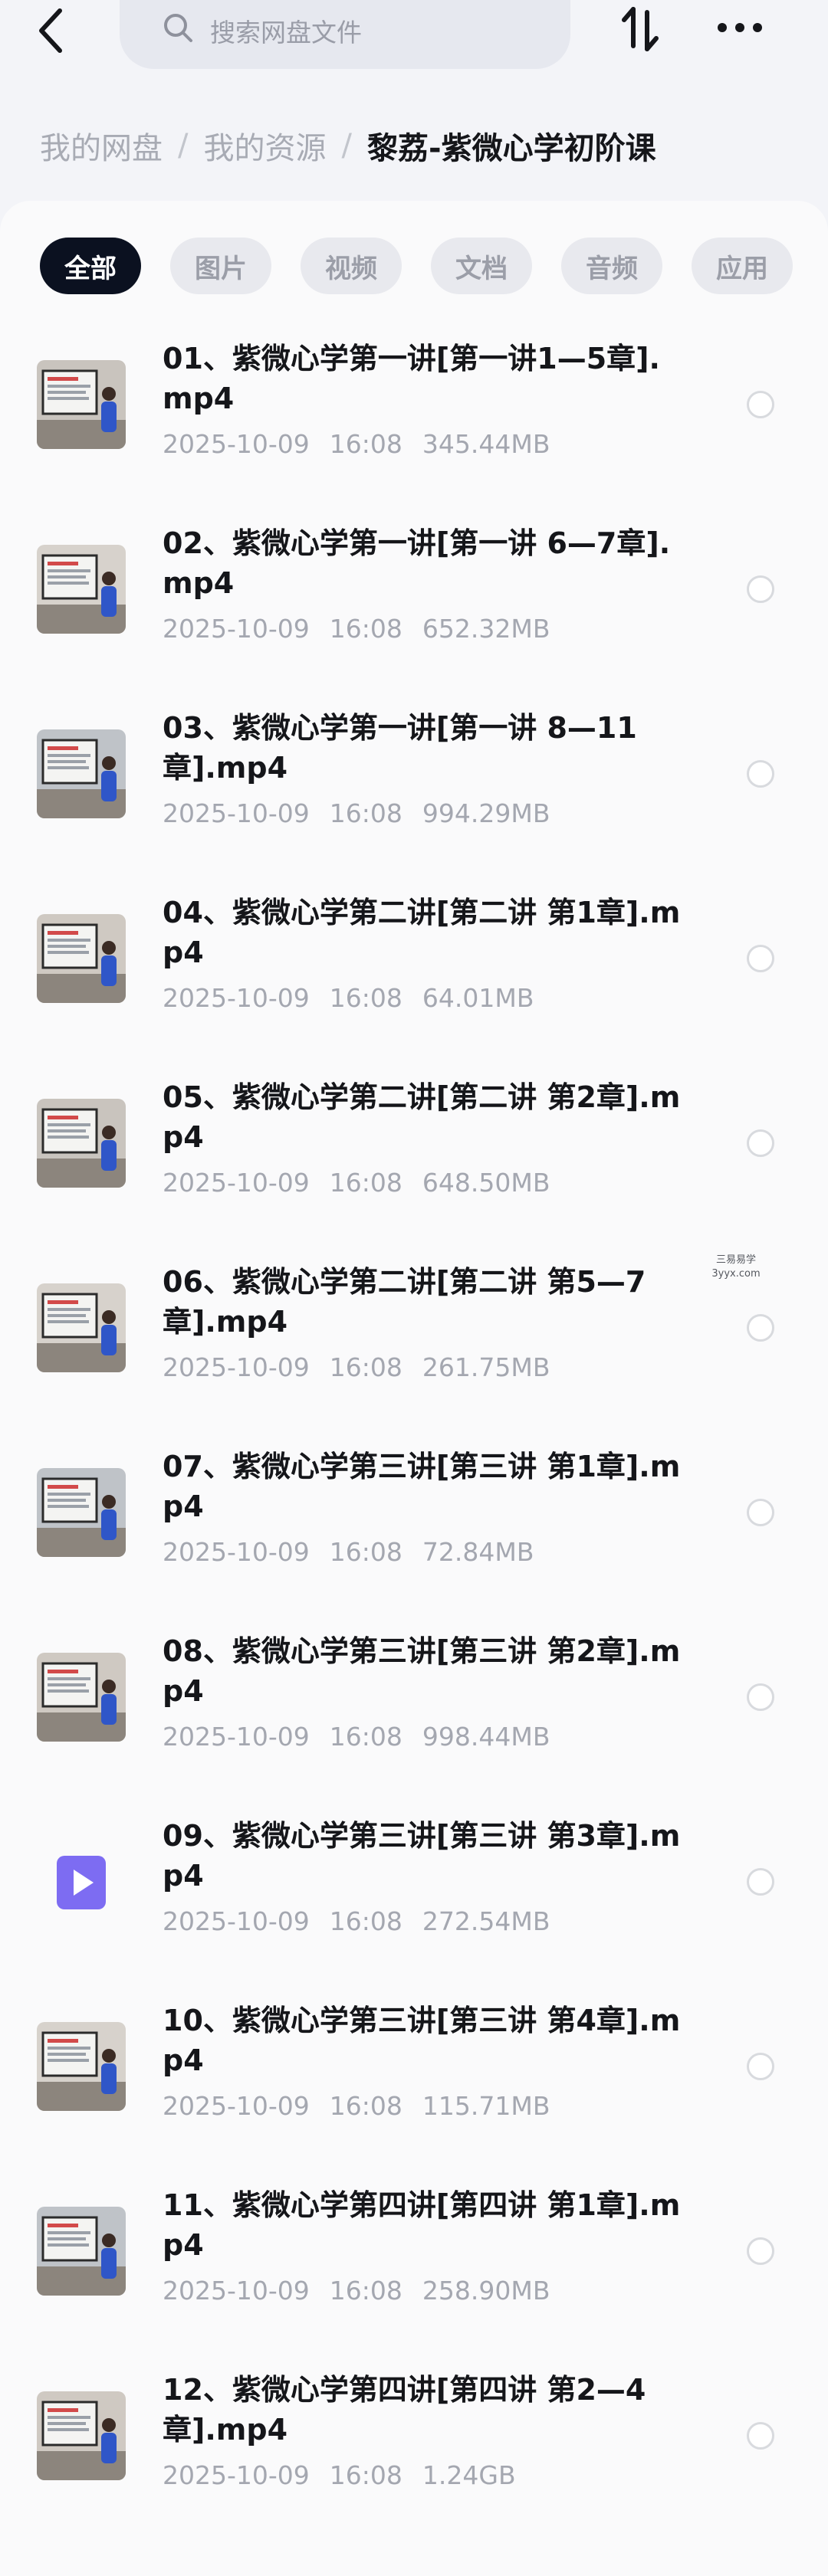 The width and height of the screenshot is (828, 2576). I want to click on file-name: 01、紫微心学第一讲[第一讲1—5章].mp4, so click(412, 379).